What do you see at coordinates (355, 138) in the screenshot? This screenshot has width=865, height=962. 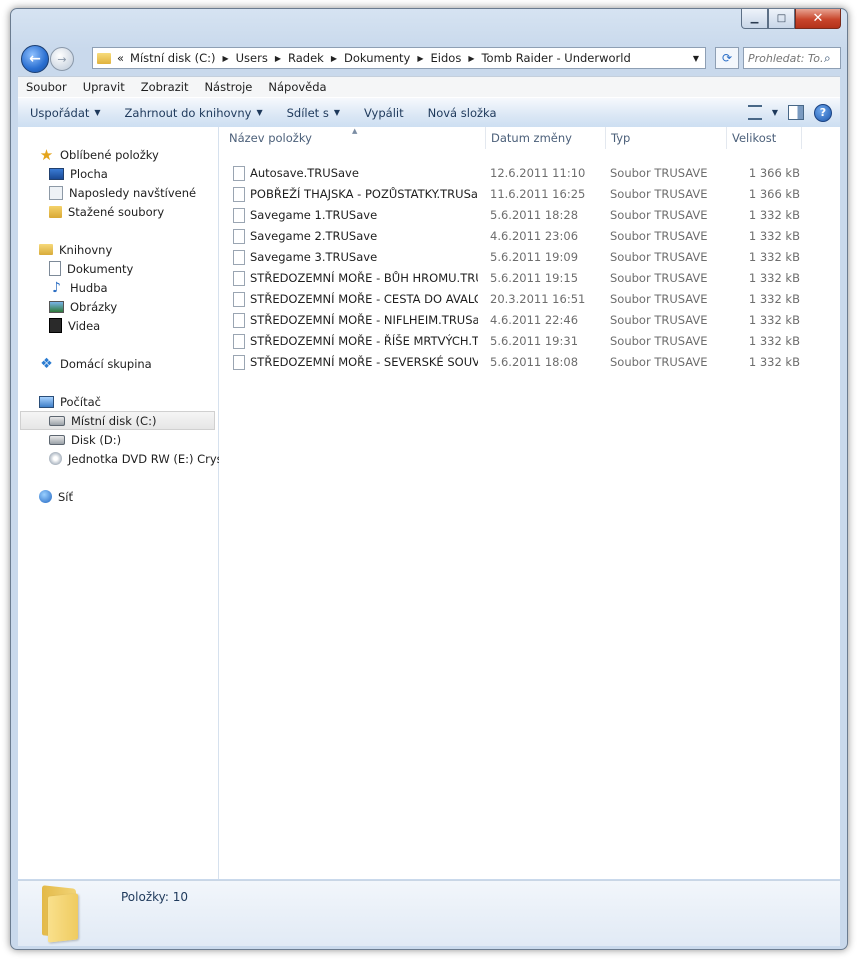 I see `column-name: Název položky` at bounding box center [355, 138].